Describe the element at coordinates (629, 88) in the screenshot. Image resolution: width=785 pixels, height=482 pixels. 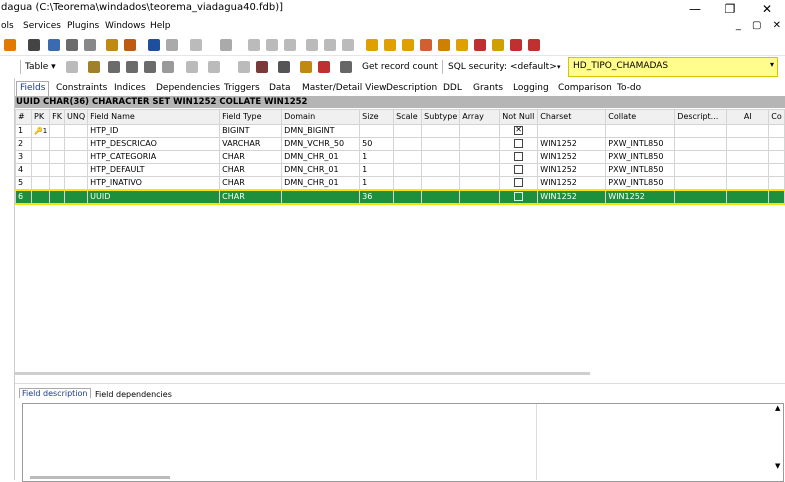
I see `tab-todo: To-do` at that location.